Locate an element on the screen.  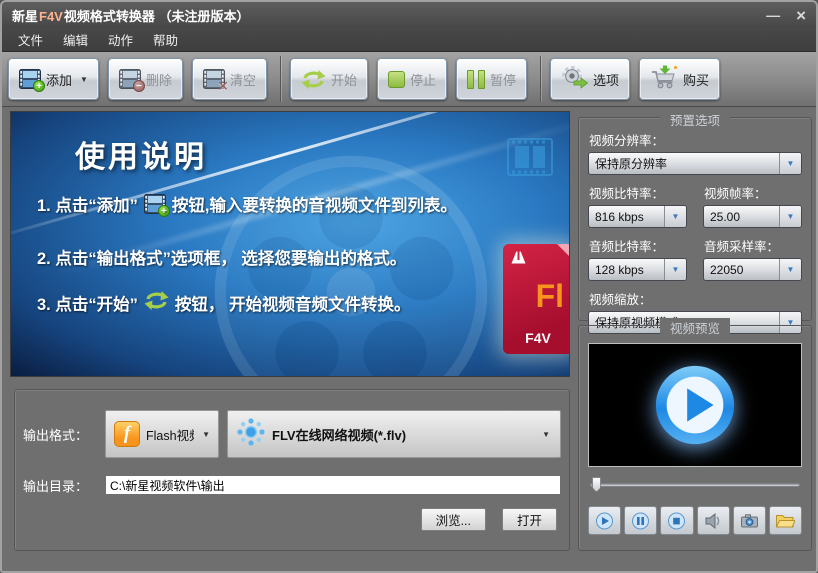
options-button-label: 选项 is located at coordinates (606, 80).